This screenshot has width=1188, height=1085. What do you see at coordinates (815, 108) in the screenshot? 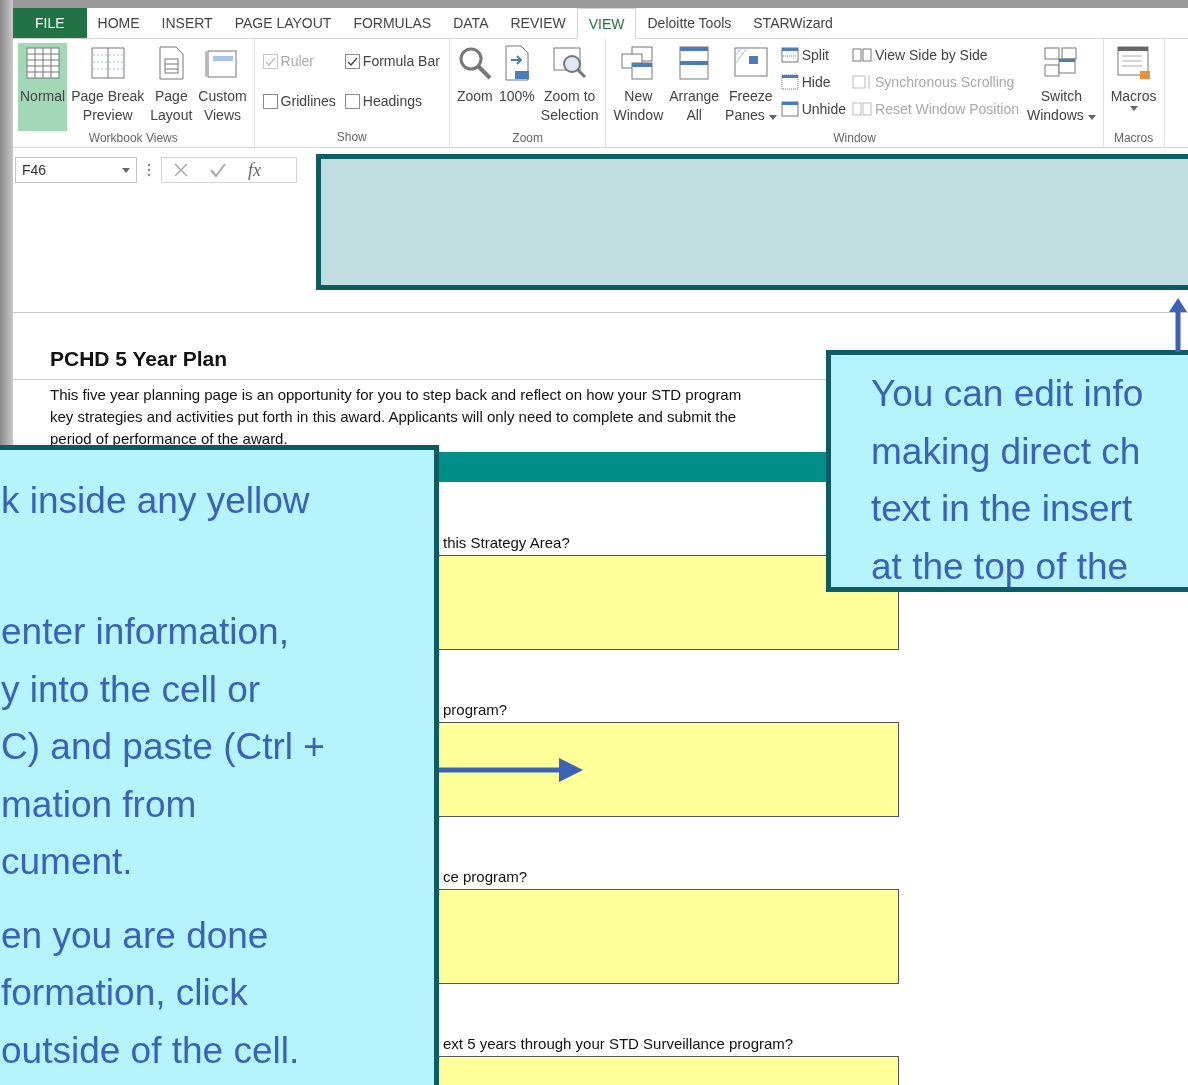
I see `ribbon-button: Unhide` at bounding box center [815, 108].